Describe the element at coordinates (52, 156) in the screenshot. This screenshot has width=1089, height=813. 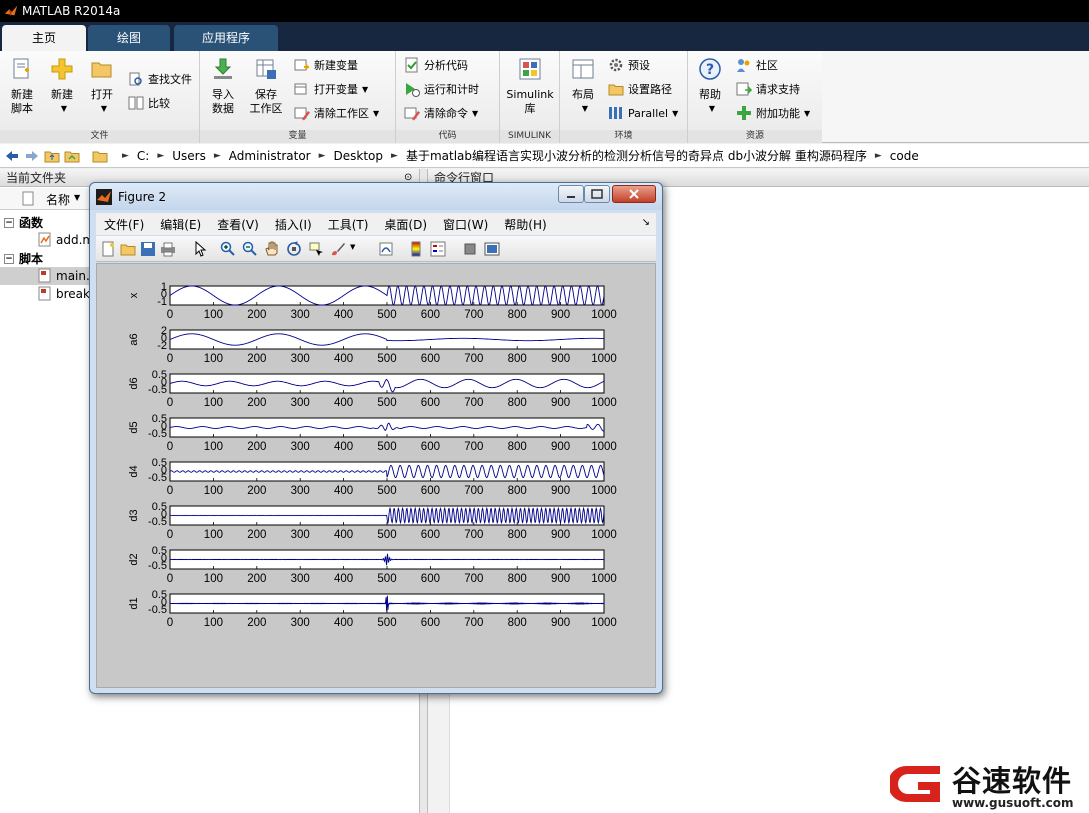
I see `up-folder-icon` at that location.